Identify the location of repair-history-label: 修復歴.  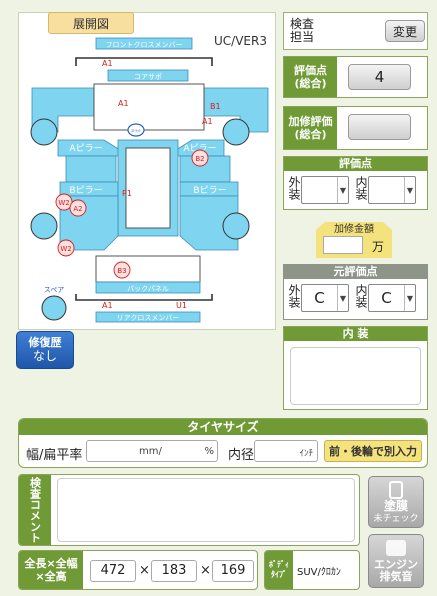
(45, 342).